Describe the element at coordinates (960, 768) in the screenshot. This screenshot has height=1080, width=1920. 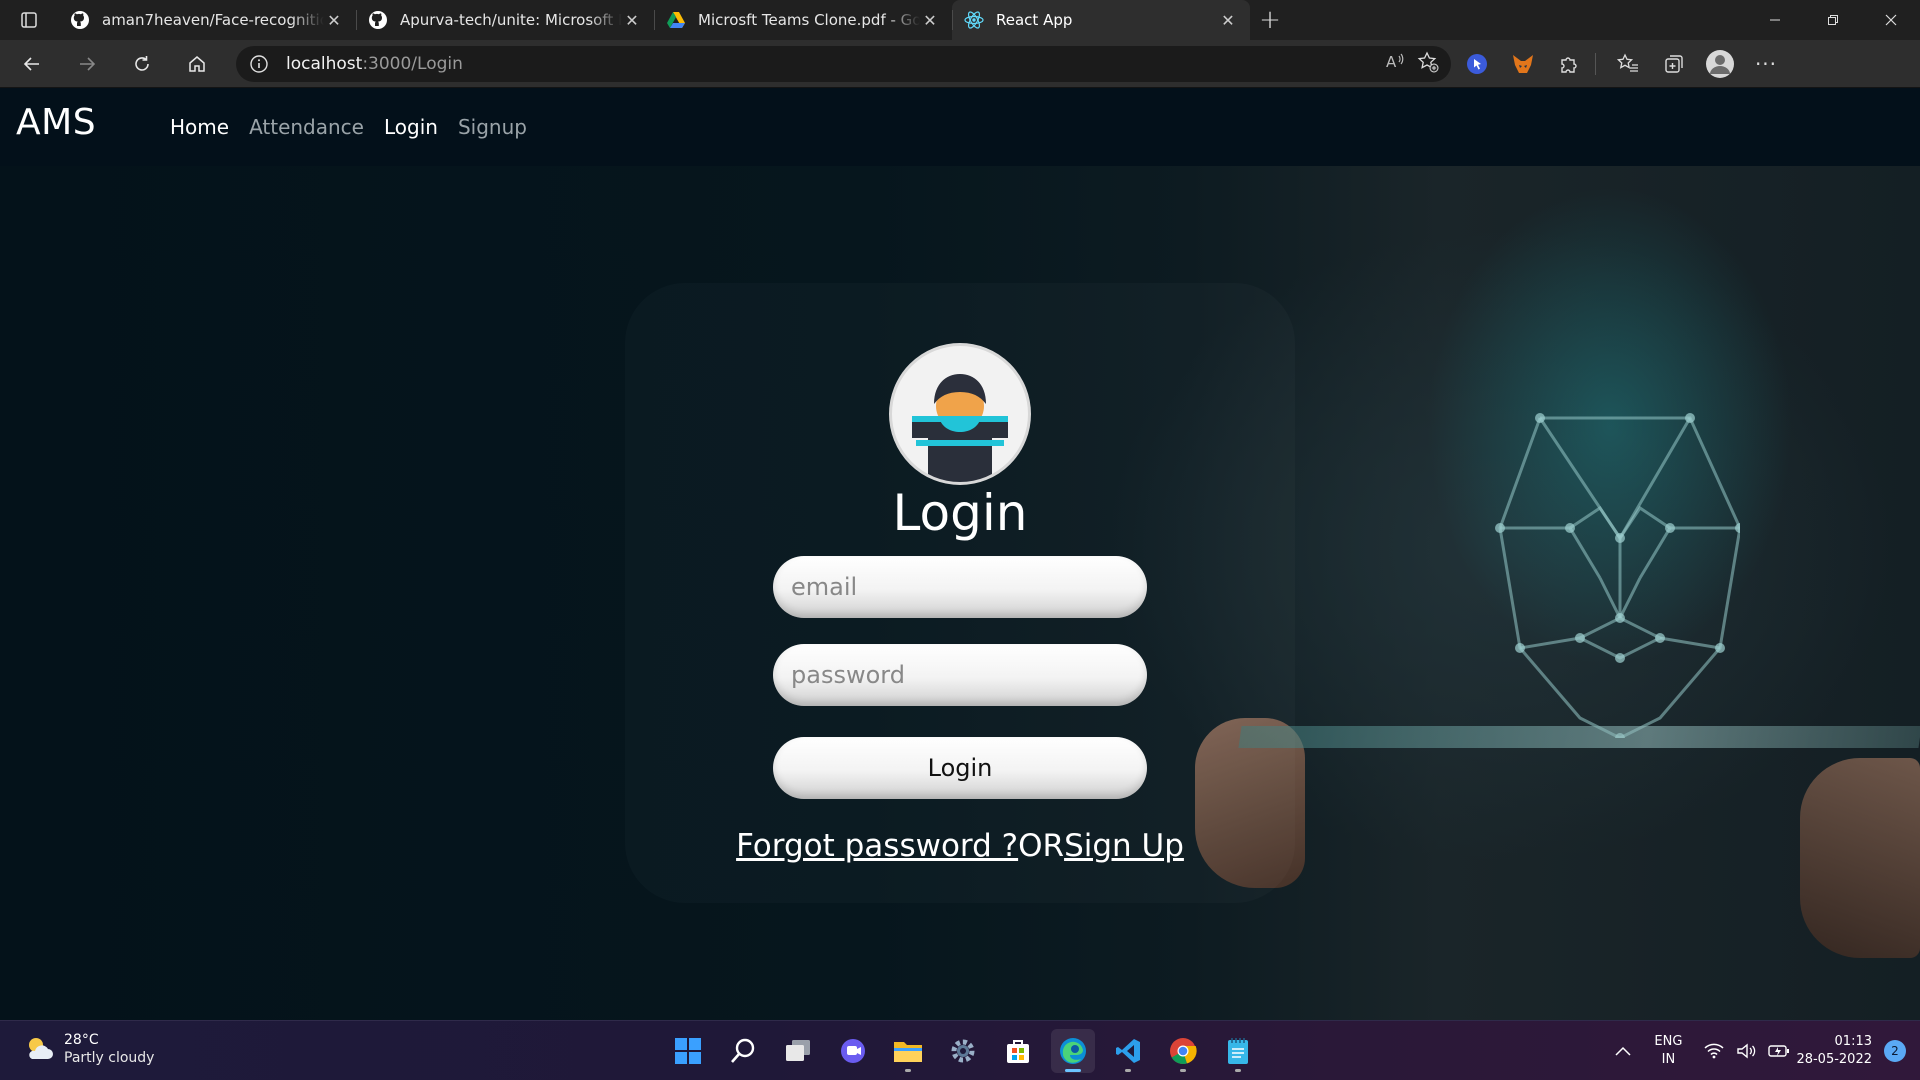
I see `login-button: Login` at that location.